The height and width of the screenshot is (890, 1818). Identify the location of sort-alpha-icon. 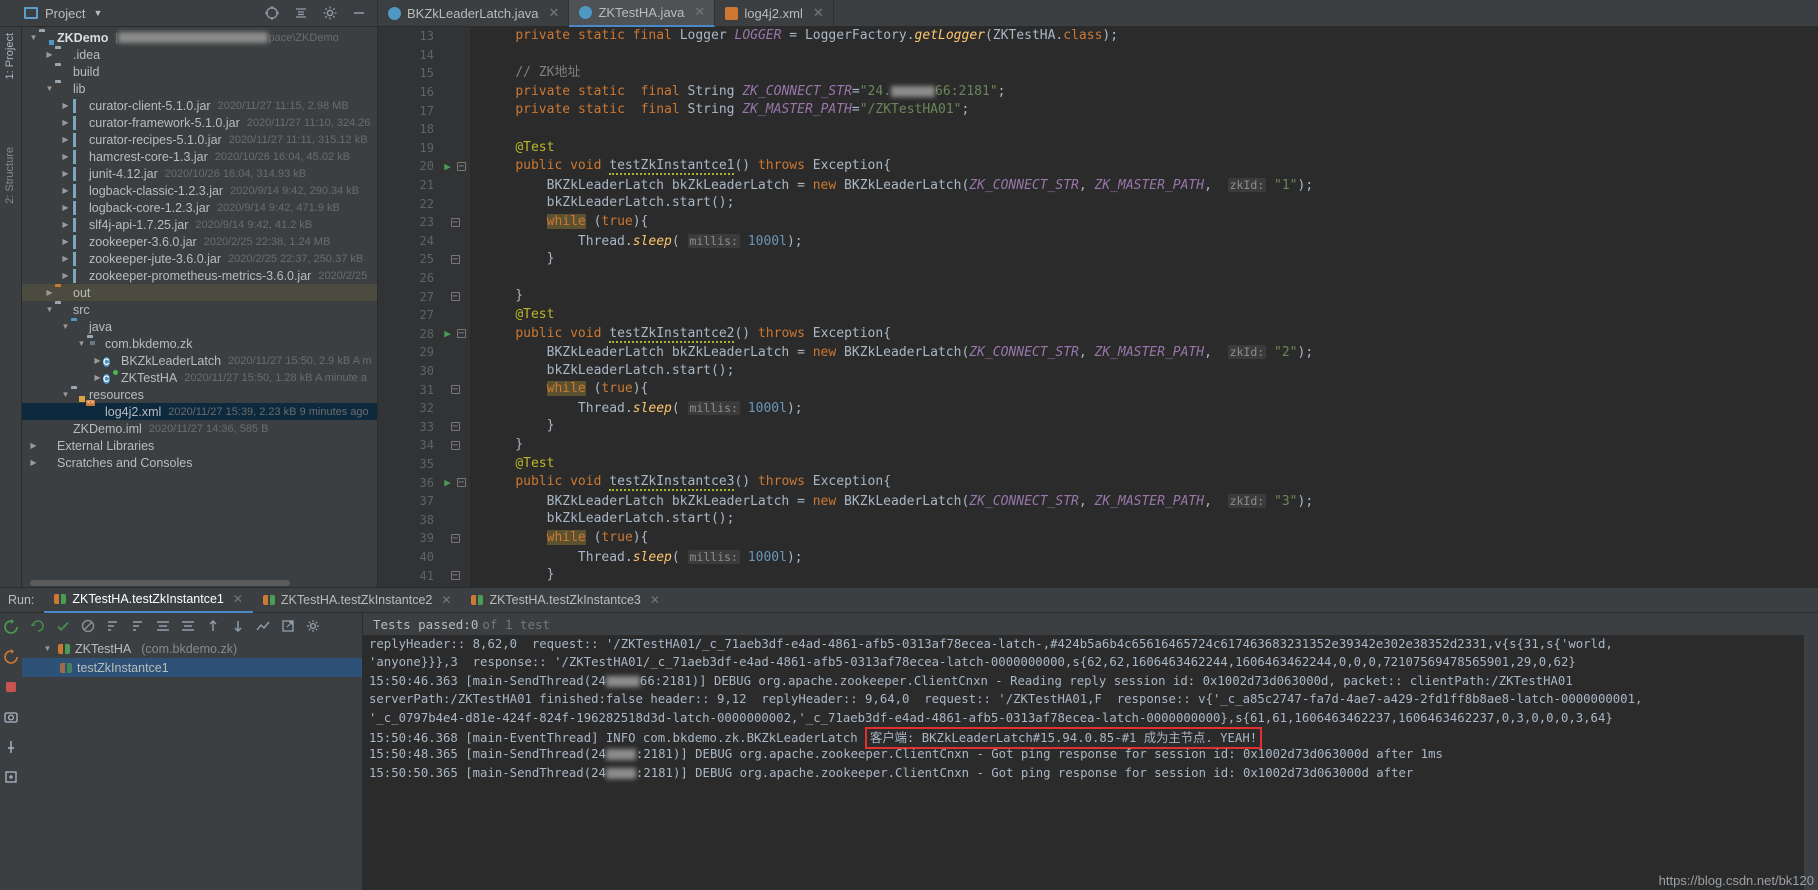
(138, 626).